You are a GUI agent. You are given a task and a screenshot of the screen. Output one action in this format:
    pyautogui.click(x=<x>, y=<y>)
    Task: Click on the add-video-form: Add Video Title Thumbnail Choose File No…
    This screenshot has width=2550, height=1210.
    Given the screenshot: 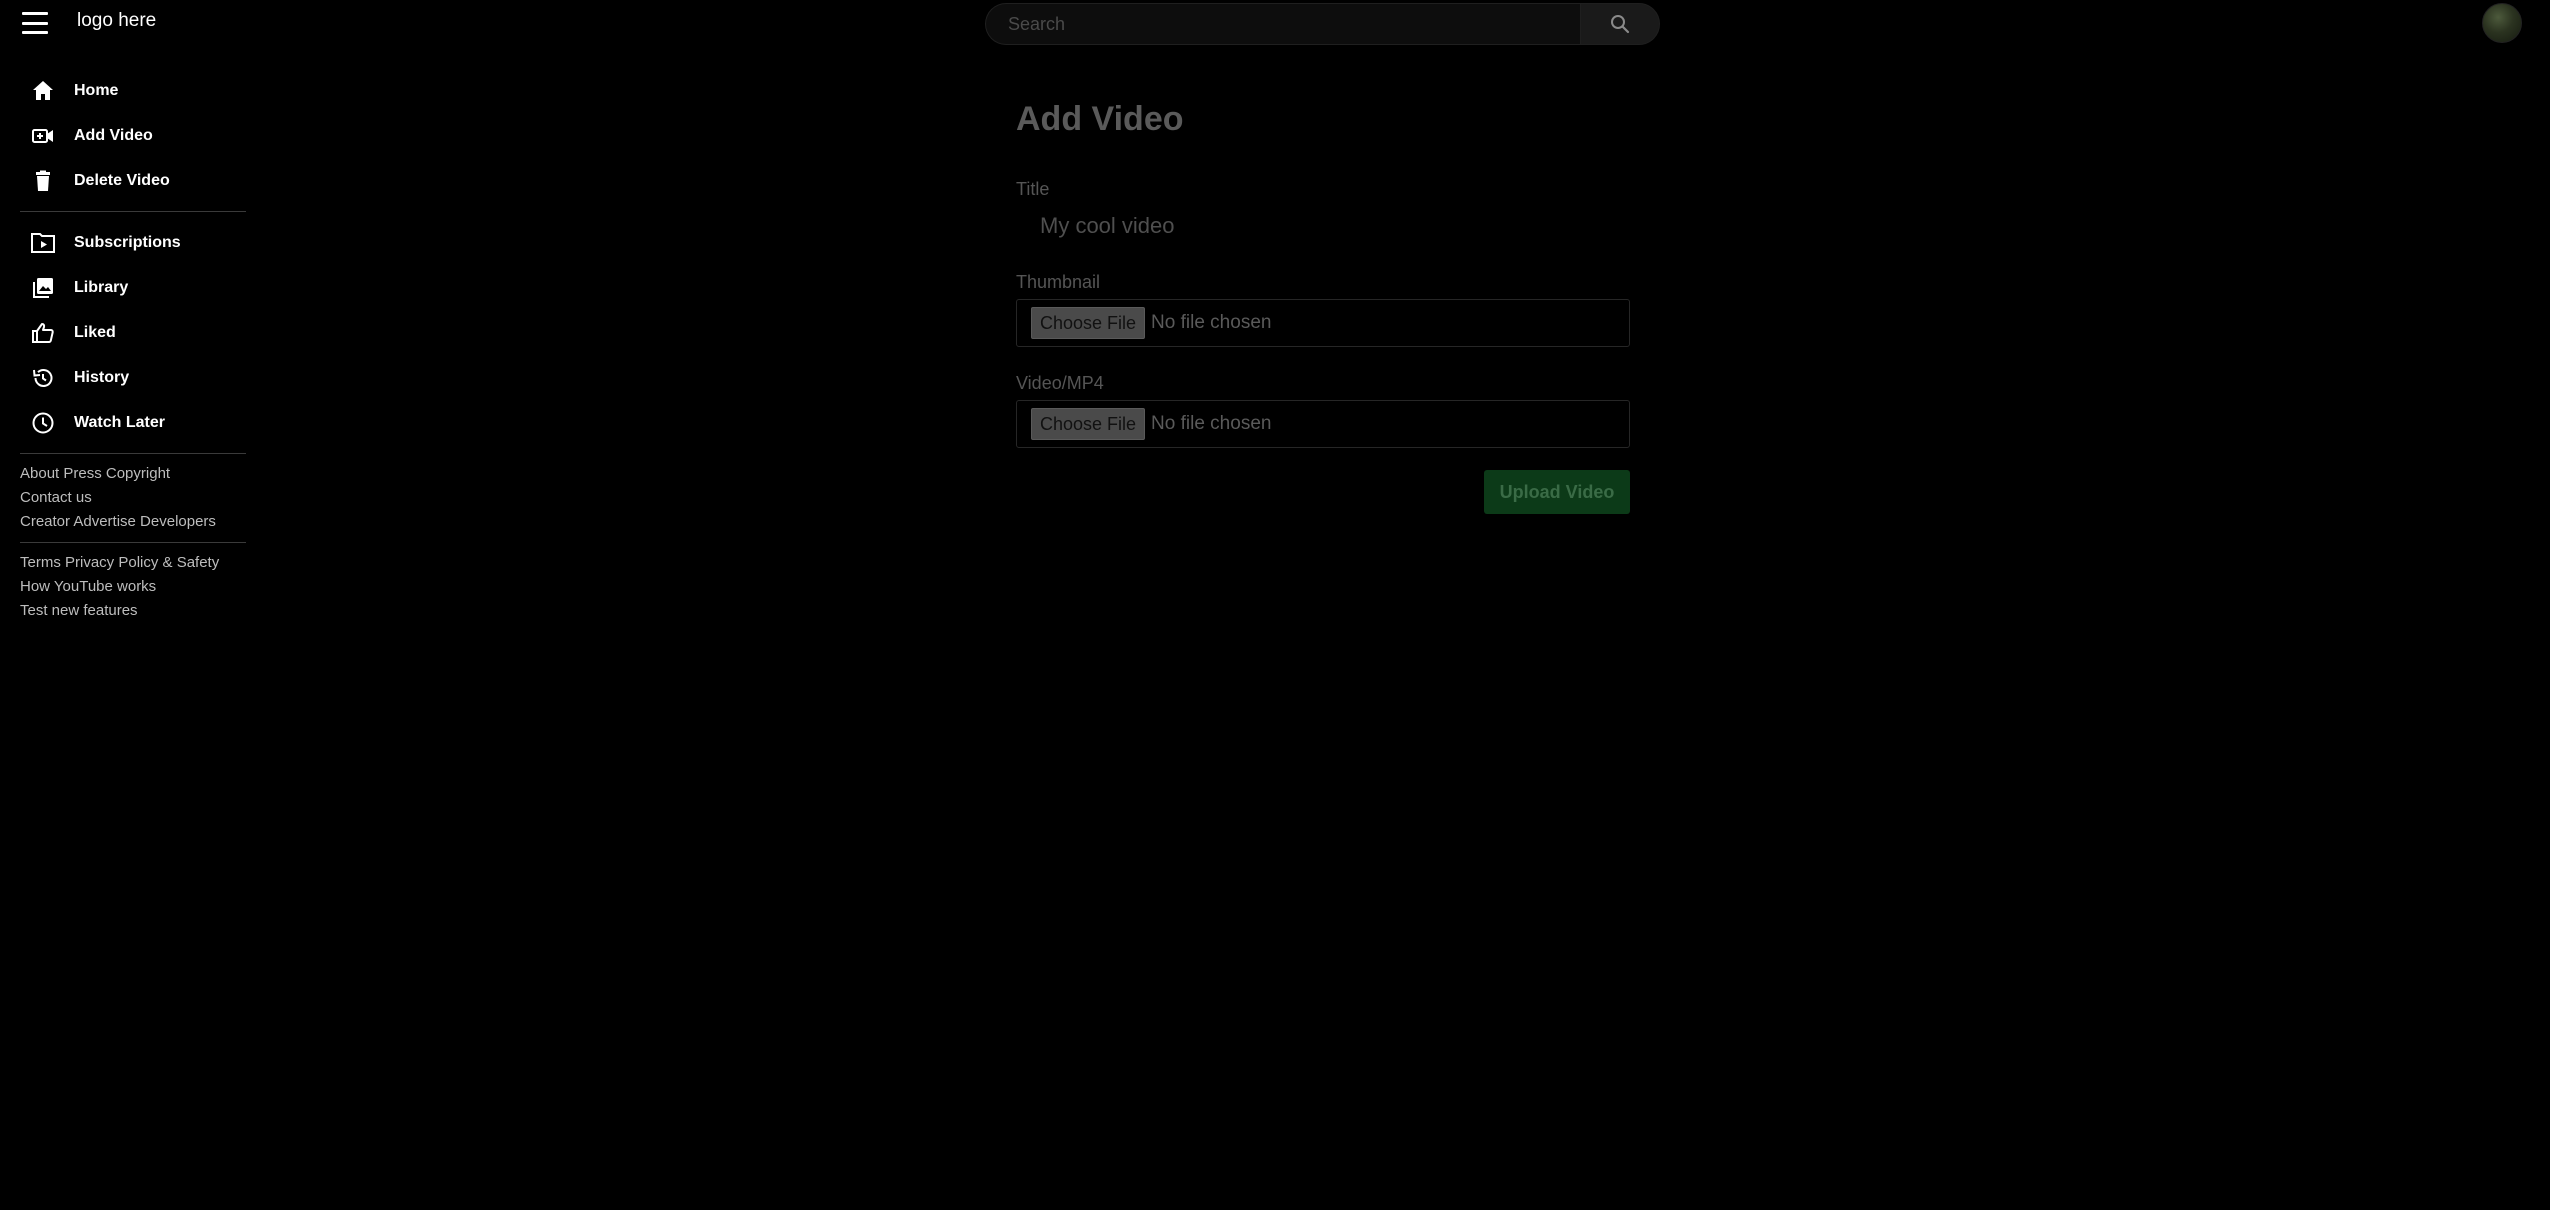 What is the action you would take?
    pyautogui.click(x=1323, y=307)
    